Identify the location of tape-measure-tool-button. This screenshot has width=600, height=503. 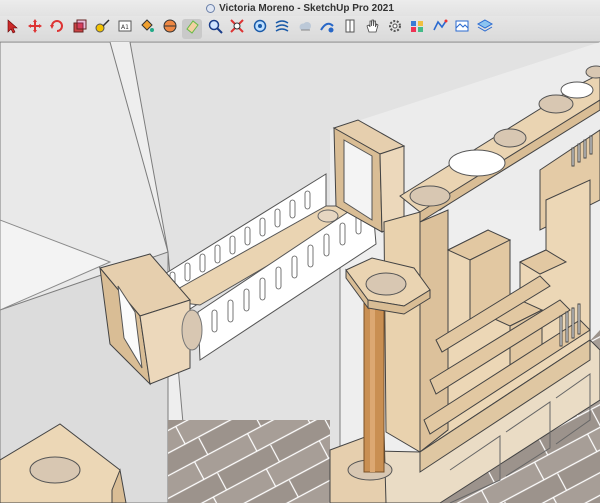
(102, 29).